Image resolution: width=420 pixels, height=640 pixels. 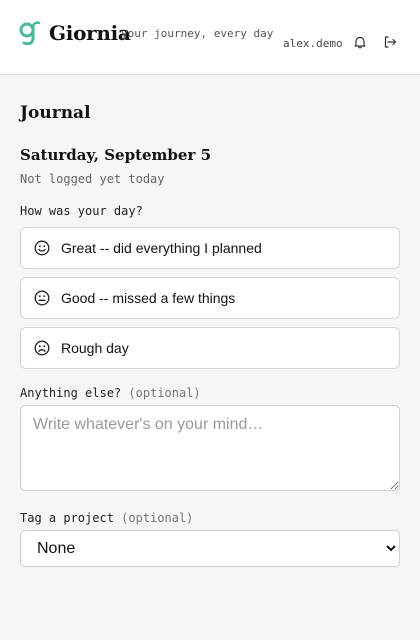 I want to click on rating-option-good: Good -- missed a few things, so click(x=210, y=298).